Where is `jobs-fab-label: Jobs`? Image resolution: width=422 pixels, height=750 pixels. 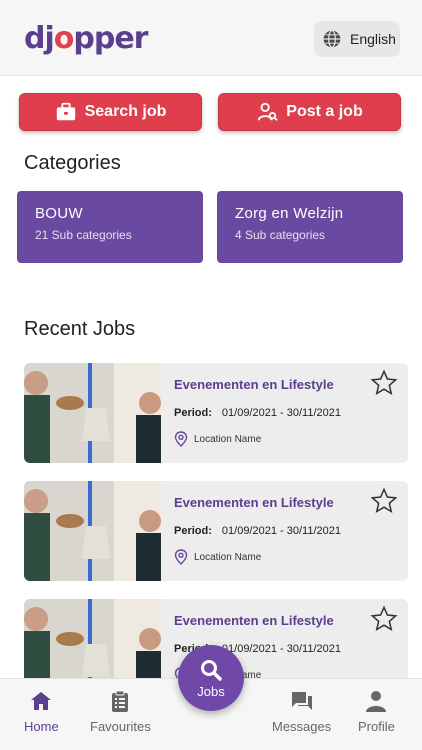
jobs-fab-label: Jobs is located at coordinates (211, 691).